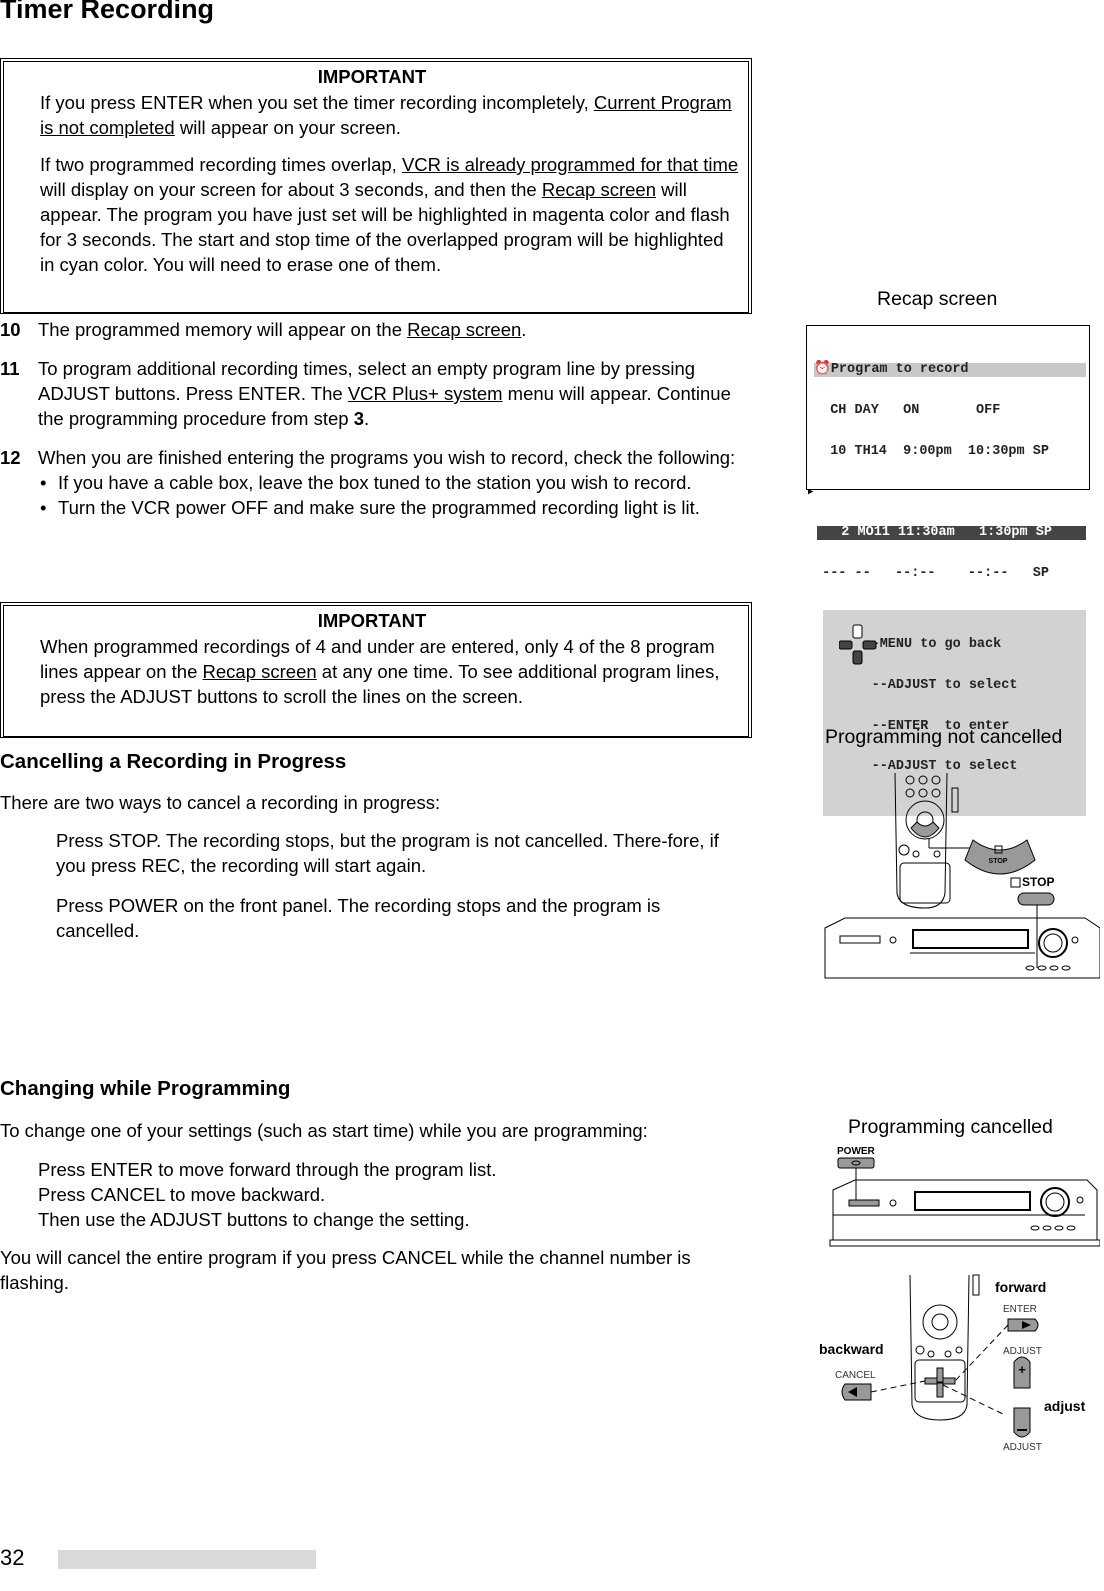 The image size is (1104, 1591). What do you see at coordinates (287, 127) in the screenshot?
I see `text: will appear on your screen.` at bounding box center [287, 127].